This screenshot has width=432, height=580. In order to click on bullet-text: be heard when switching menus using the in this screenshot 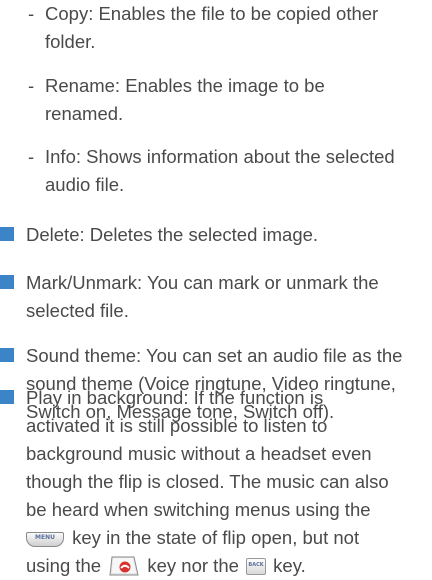, I will do `click(198, 509)`.